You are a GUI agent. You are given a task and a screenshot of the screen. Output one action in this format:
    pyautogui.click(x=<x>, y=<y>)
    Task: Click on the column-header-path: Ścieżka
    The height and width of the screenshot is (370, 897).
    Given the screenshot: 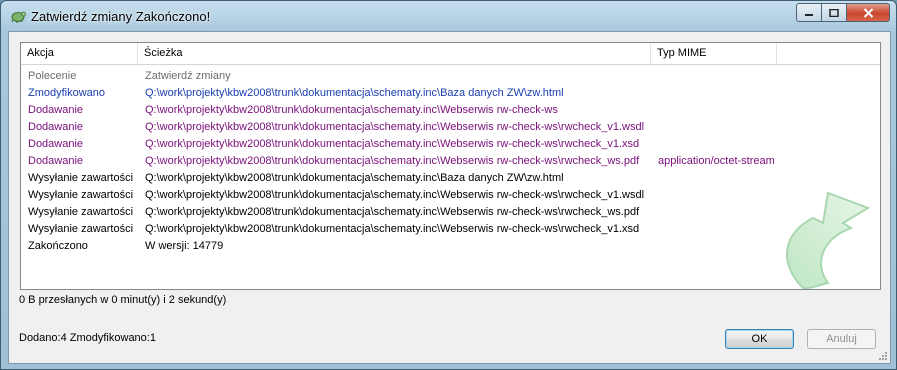 What is the action you would take?
    pyautogui.click(x=394, y=53)
    